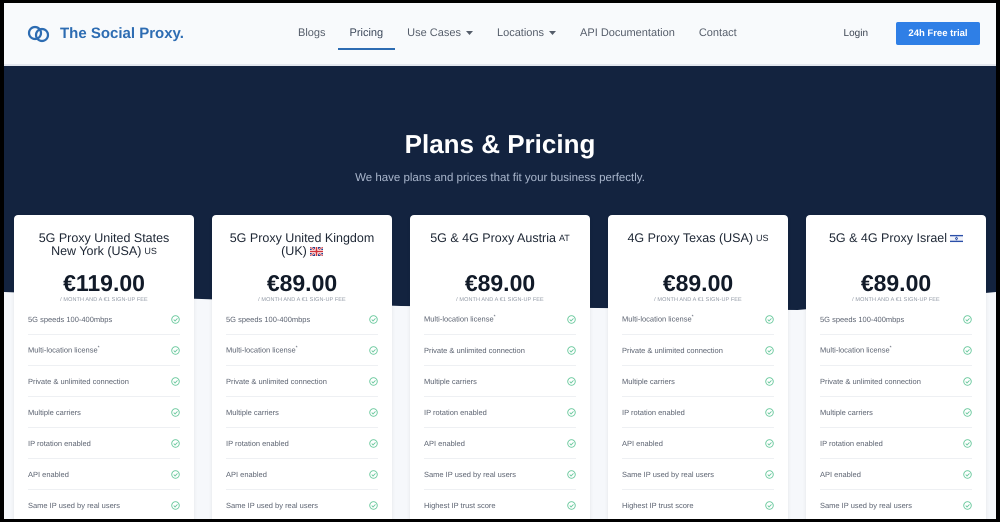 Image resolution: width=1000 pixels, height=522 pixels. I want to click on plan-title: (UK), so click(294, 251).